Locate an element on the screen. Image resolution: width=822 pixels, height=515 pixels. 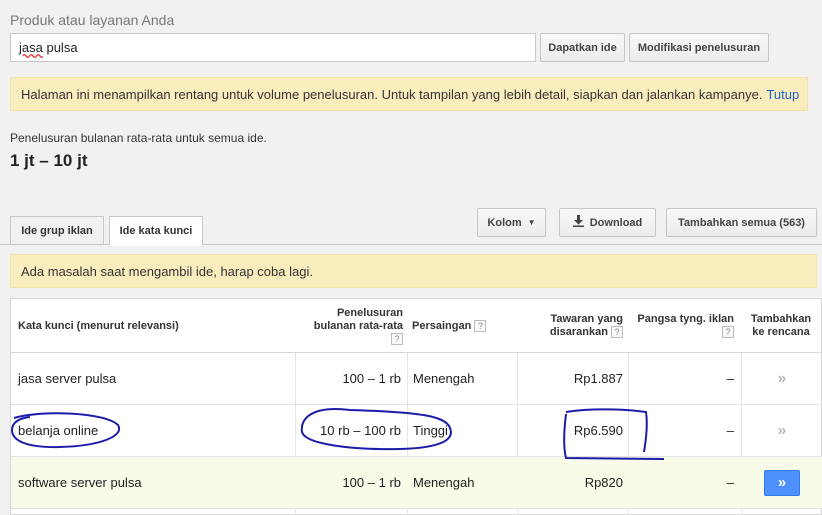
download-icon is located at coordinates (578, 222).